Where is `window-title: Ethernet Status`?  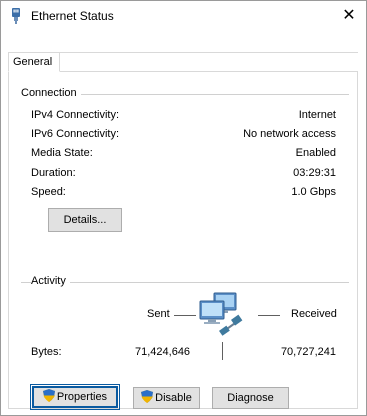 window-title: Ethernet Status is located at coordinates (72, 16).